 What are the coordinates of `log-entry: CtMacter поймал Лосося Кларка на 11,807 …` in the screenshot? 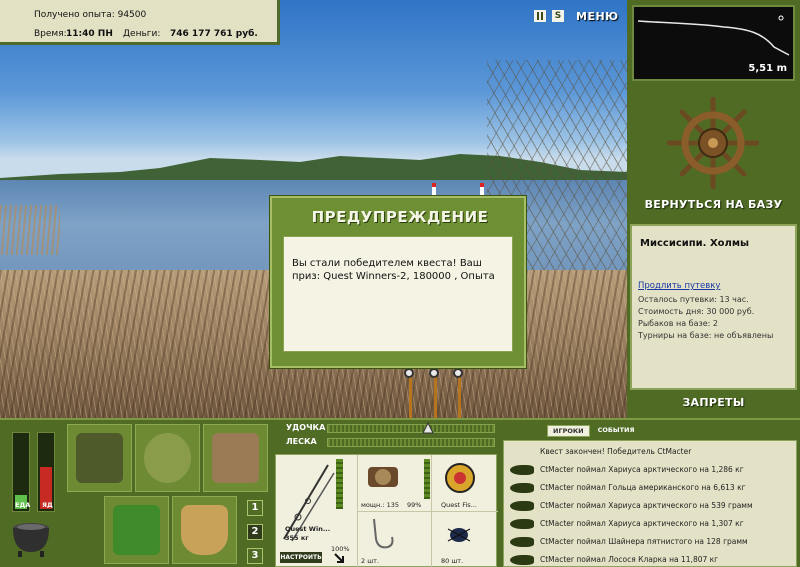 It's located at (650, 559).